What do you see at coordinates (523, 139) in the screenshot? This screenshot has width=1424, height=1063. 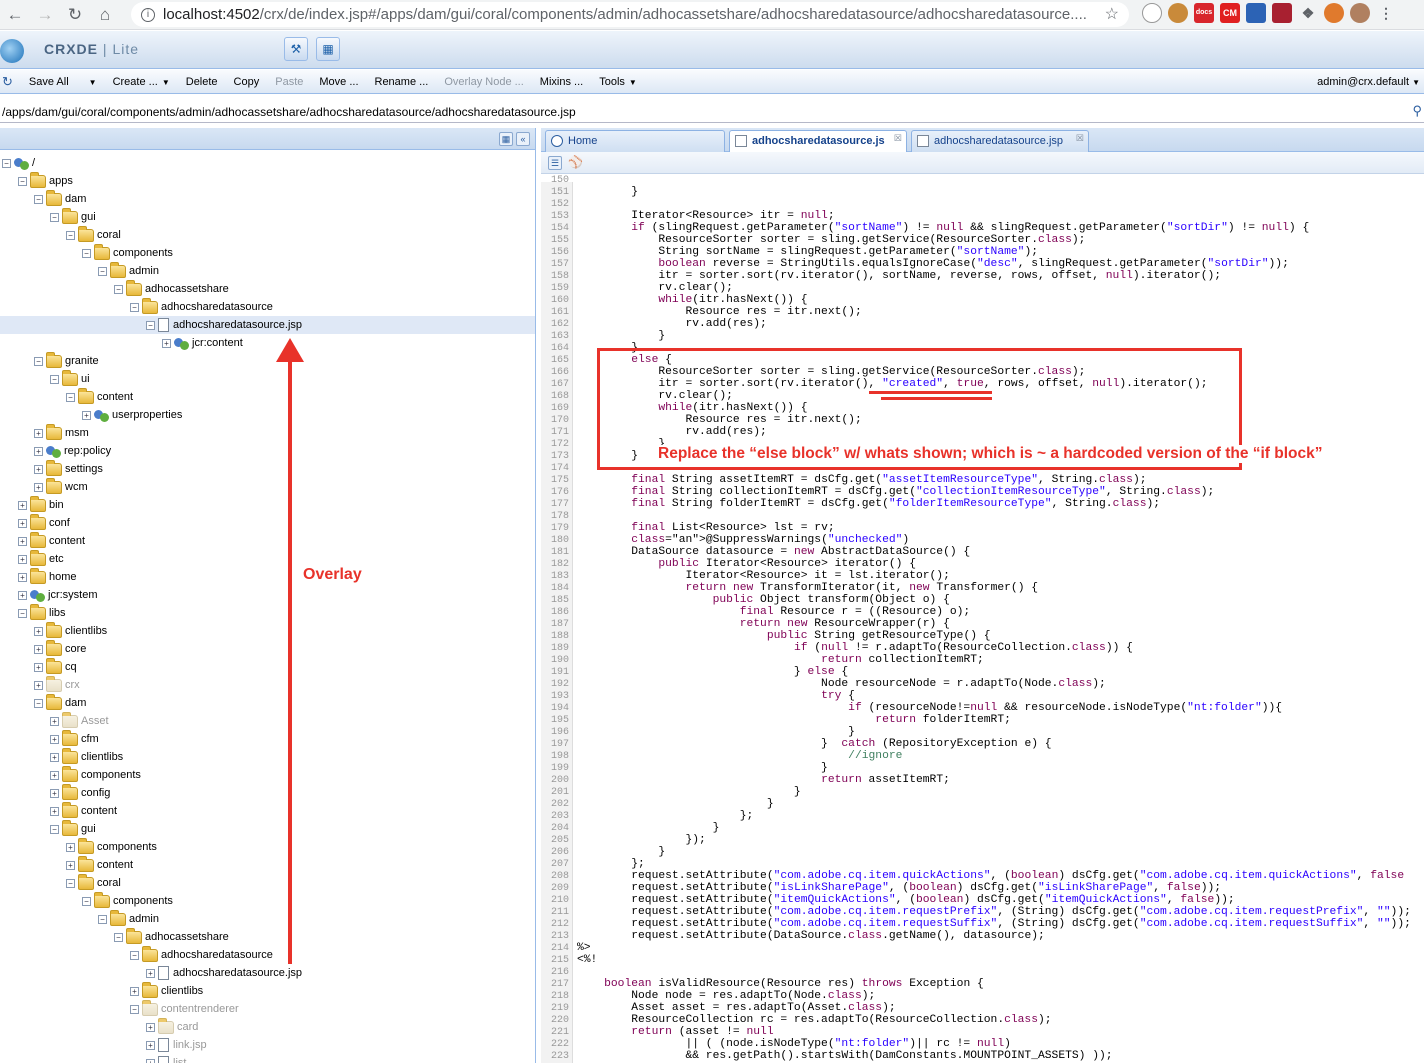 I see `collapse-panel-icon: «` at bounding box center [523, 139].